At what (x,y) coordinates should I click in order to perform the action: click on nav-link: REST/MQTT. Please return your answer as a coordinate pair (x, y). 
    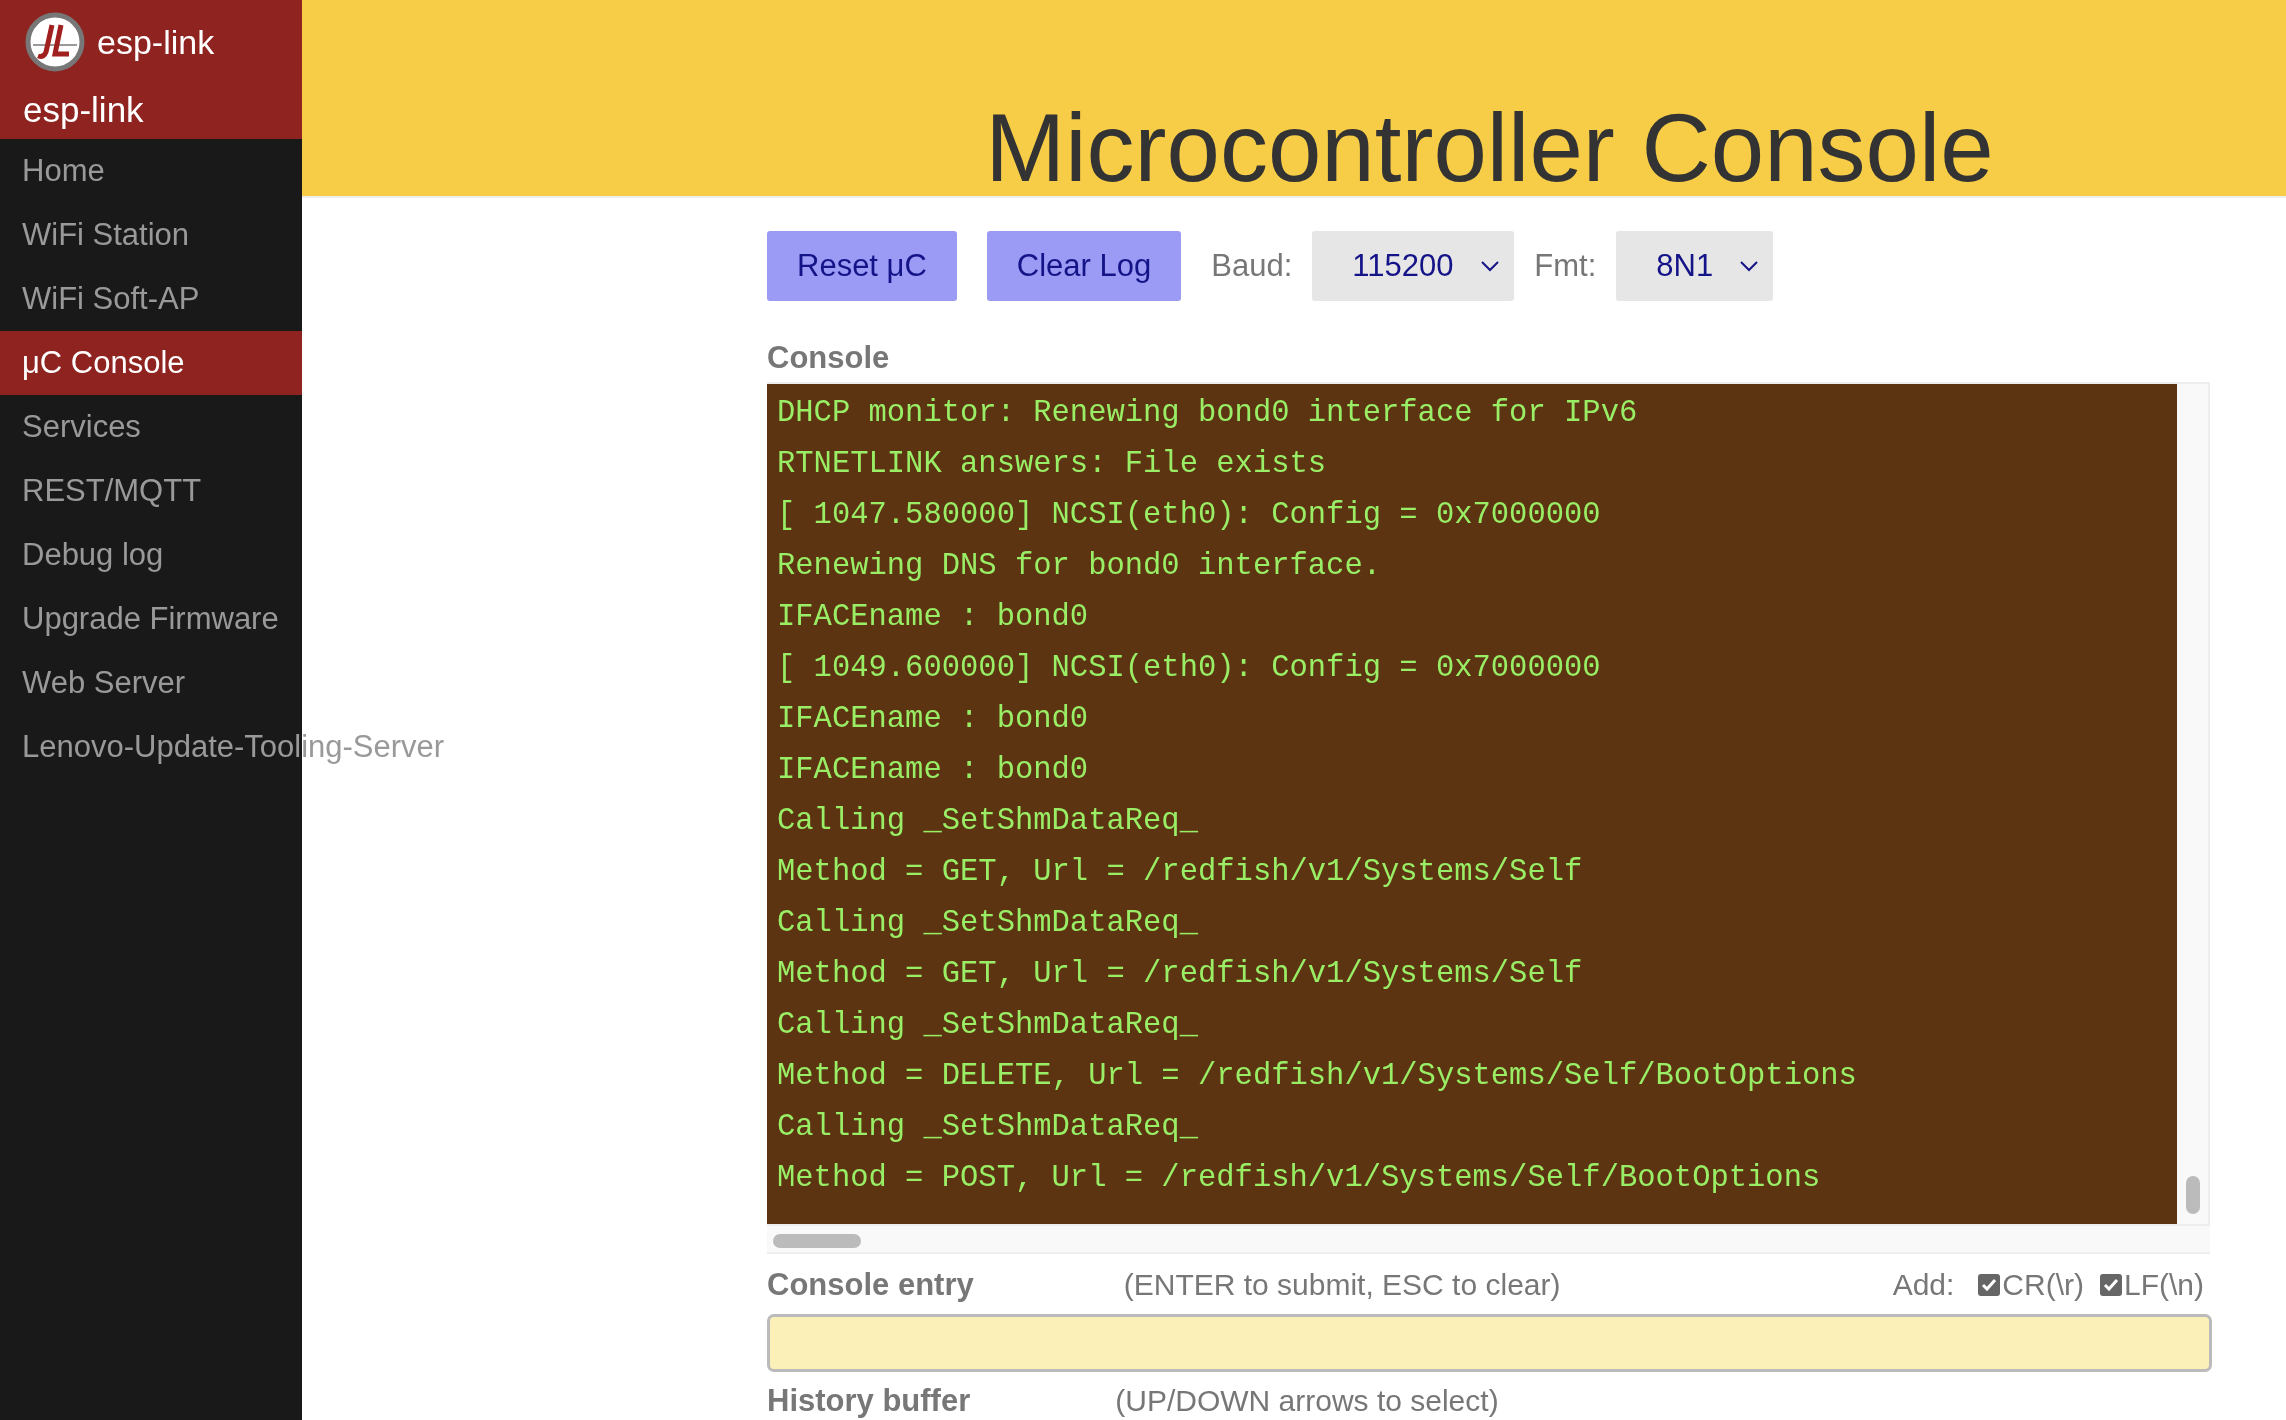
    Looking at the image, I should click on (151, 491).